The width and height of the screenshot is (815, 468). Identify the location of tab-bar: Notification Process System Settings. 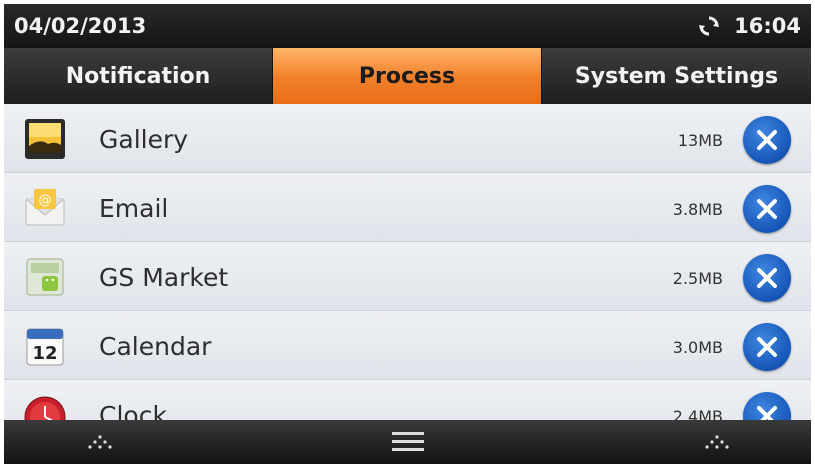
(407, 76).